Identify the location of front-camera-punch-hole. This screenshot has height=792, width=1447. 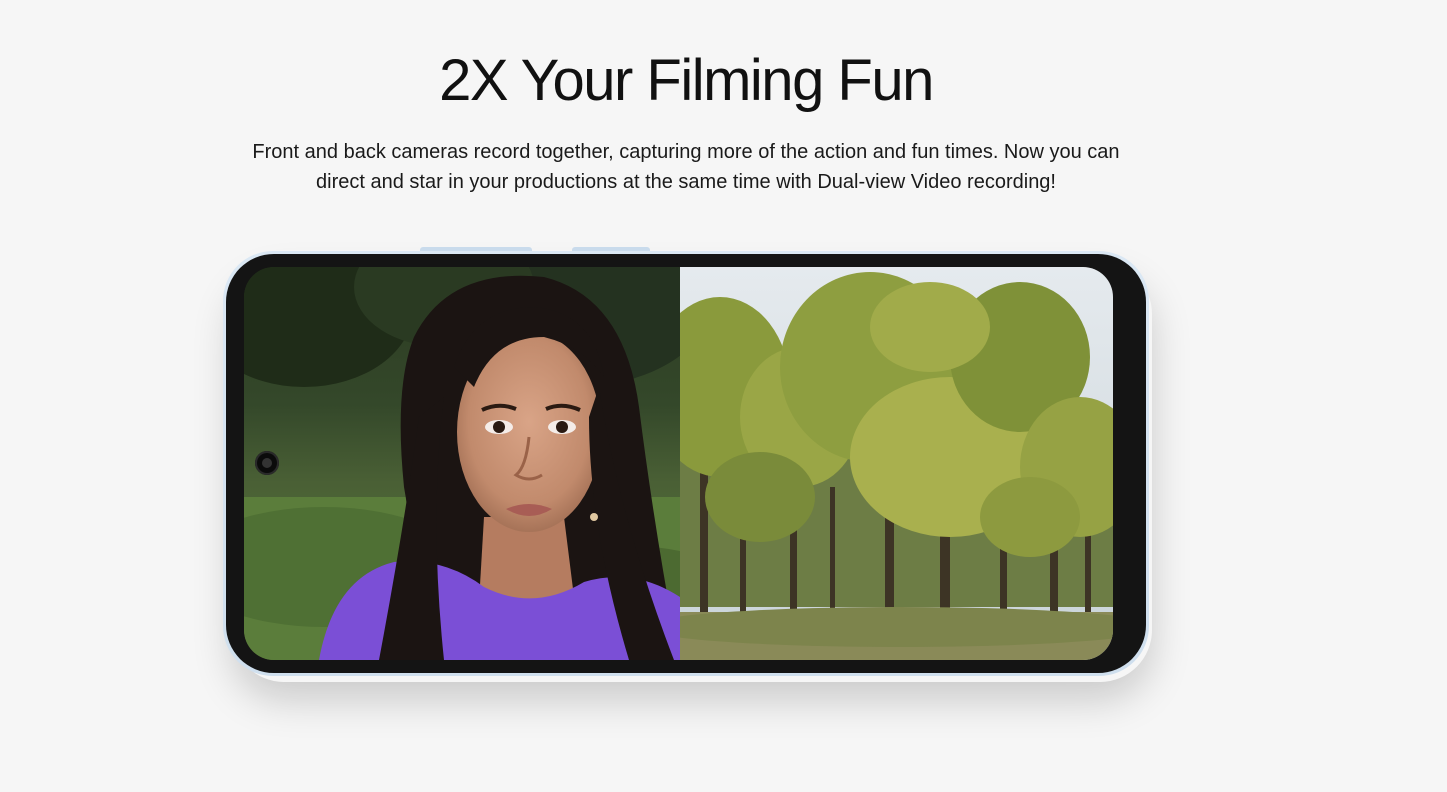
(267, 463).